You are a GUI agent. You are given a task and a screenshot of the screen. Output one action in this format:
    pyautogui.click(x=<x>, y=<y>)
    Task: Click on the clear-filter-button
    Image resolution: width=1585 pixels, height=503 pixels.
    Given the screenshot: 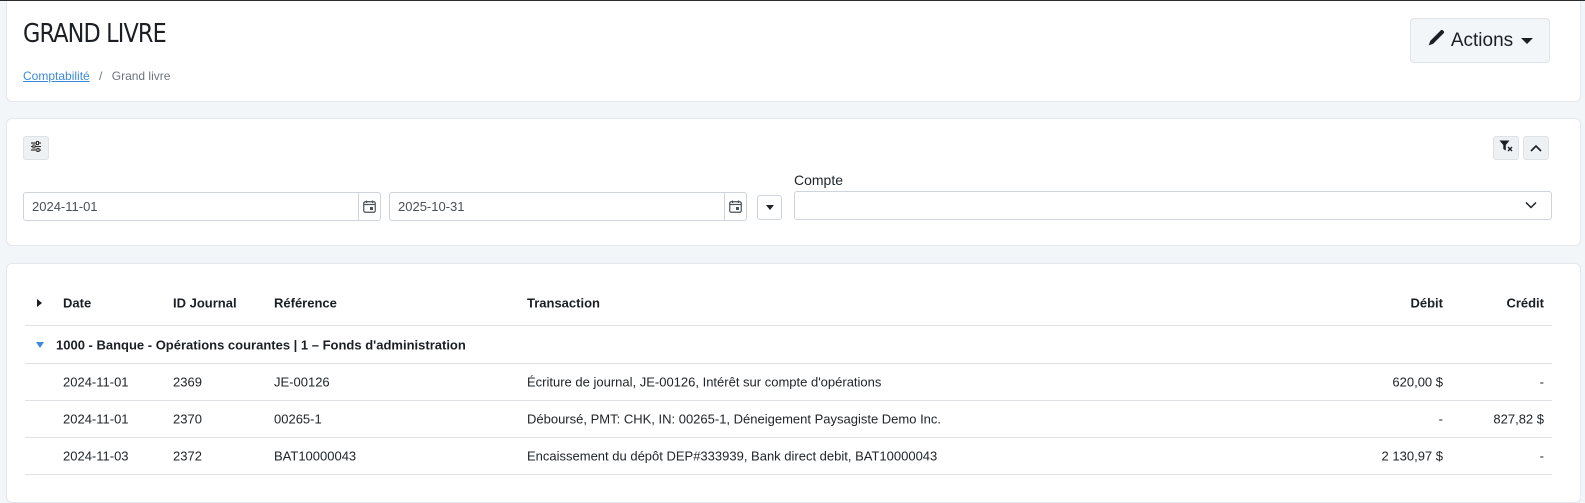 What is the action you would take?
    pyautogui.click(x=1506, y=148)
    